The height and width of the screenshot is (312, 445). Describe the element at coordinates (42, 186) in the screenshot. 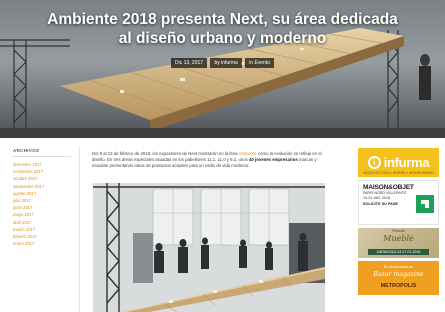

I see `archive-link-sep-2017: septiembre 2017` at that location.